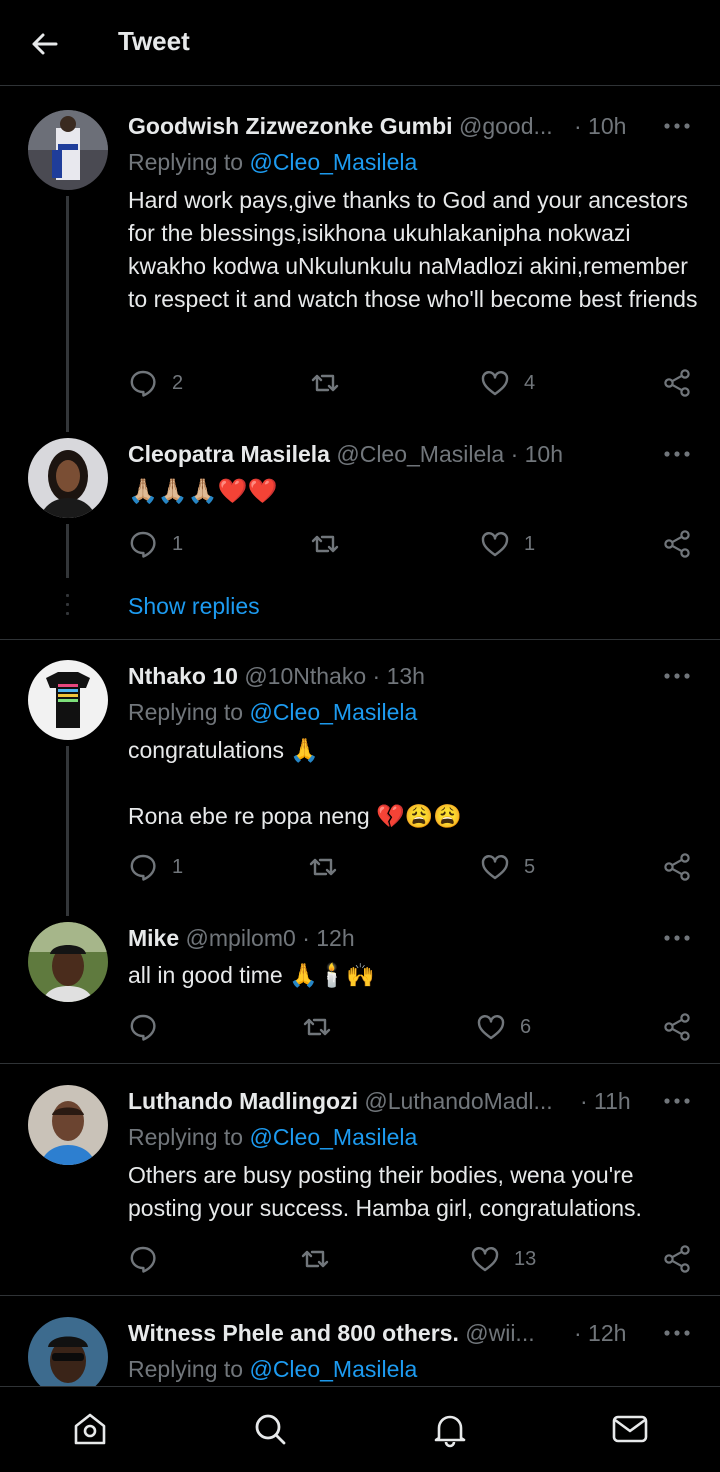 Image resolution: width=720 pixels, height=1472 pixels. I want to click on tweet-text: 🙏🏼🙏🏼🙏🏼❤️❤️, so click(203, 491).